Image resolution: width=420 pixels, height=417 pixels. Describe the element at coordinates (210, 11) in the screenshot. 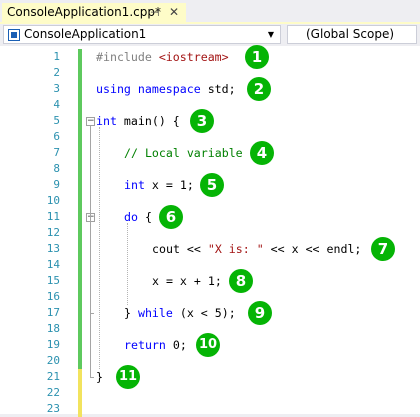

I see `document-tab-strip: ConsoleApplication1.cpp* ⊣ ✕` at that location.